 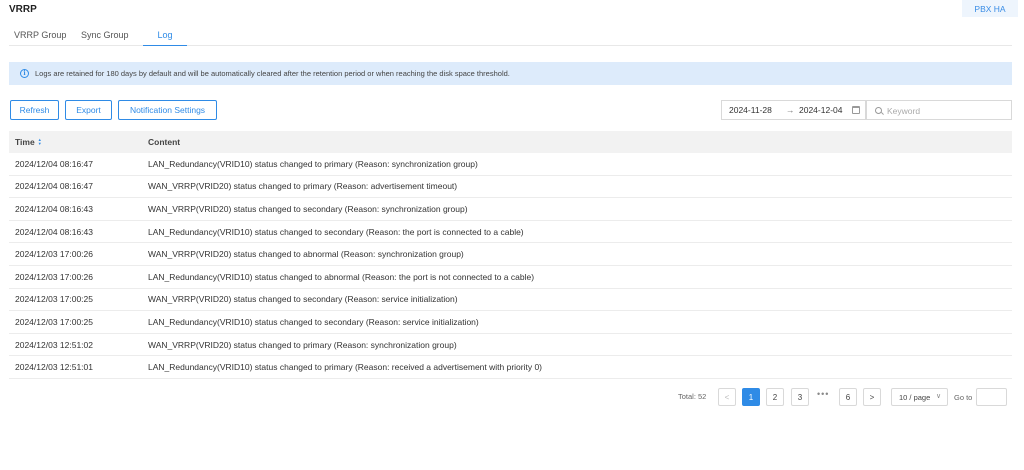 What do you see at coordinates (727, 397) in the screenshot?
I see `prev-page-button: <` at bounding box center [727, 397].